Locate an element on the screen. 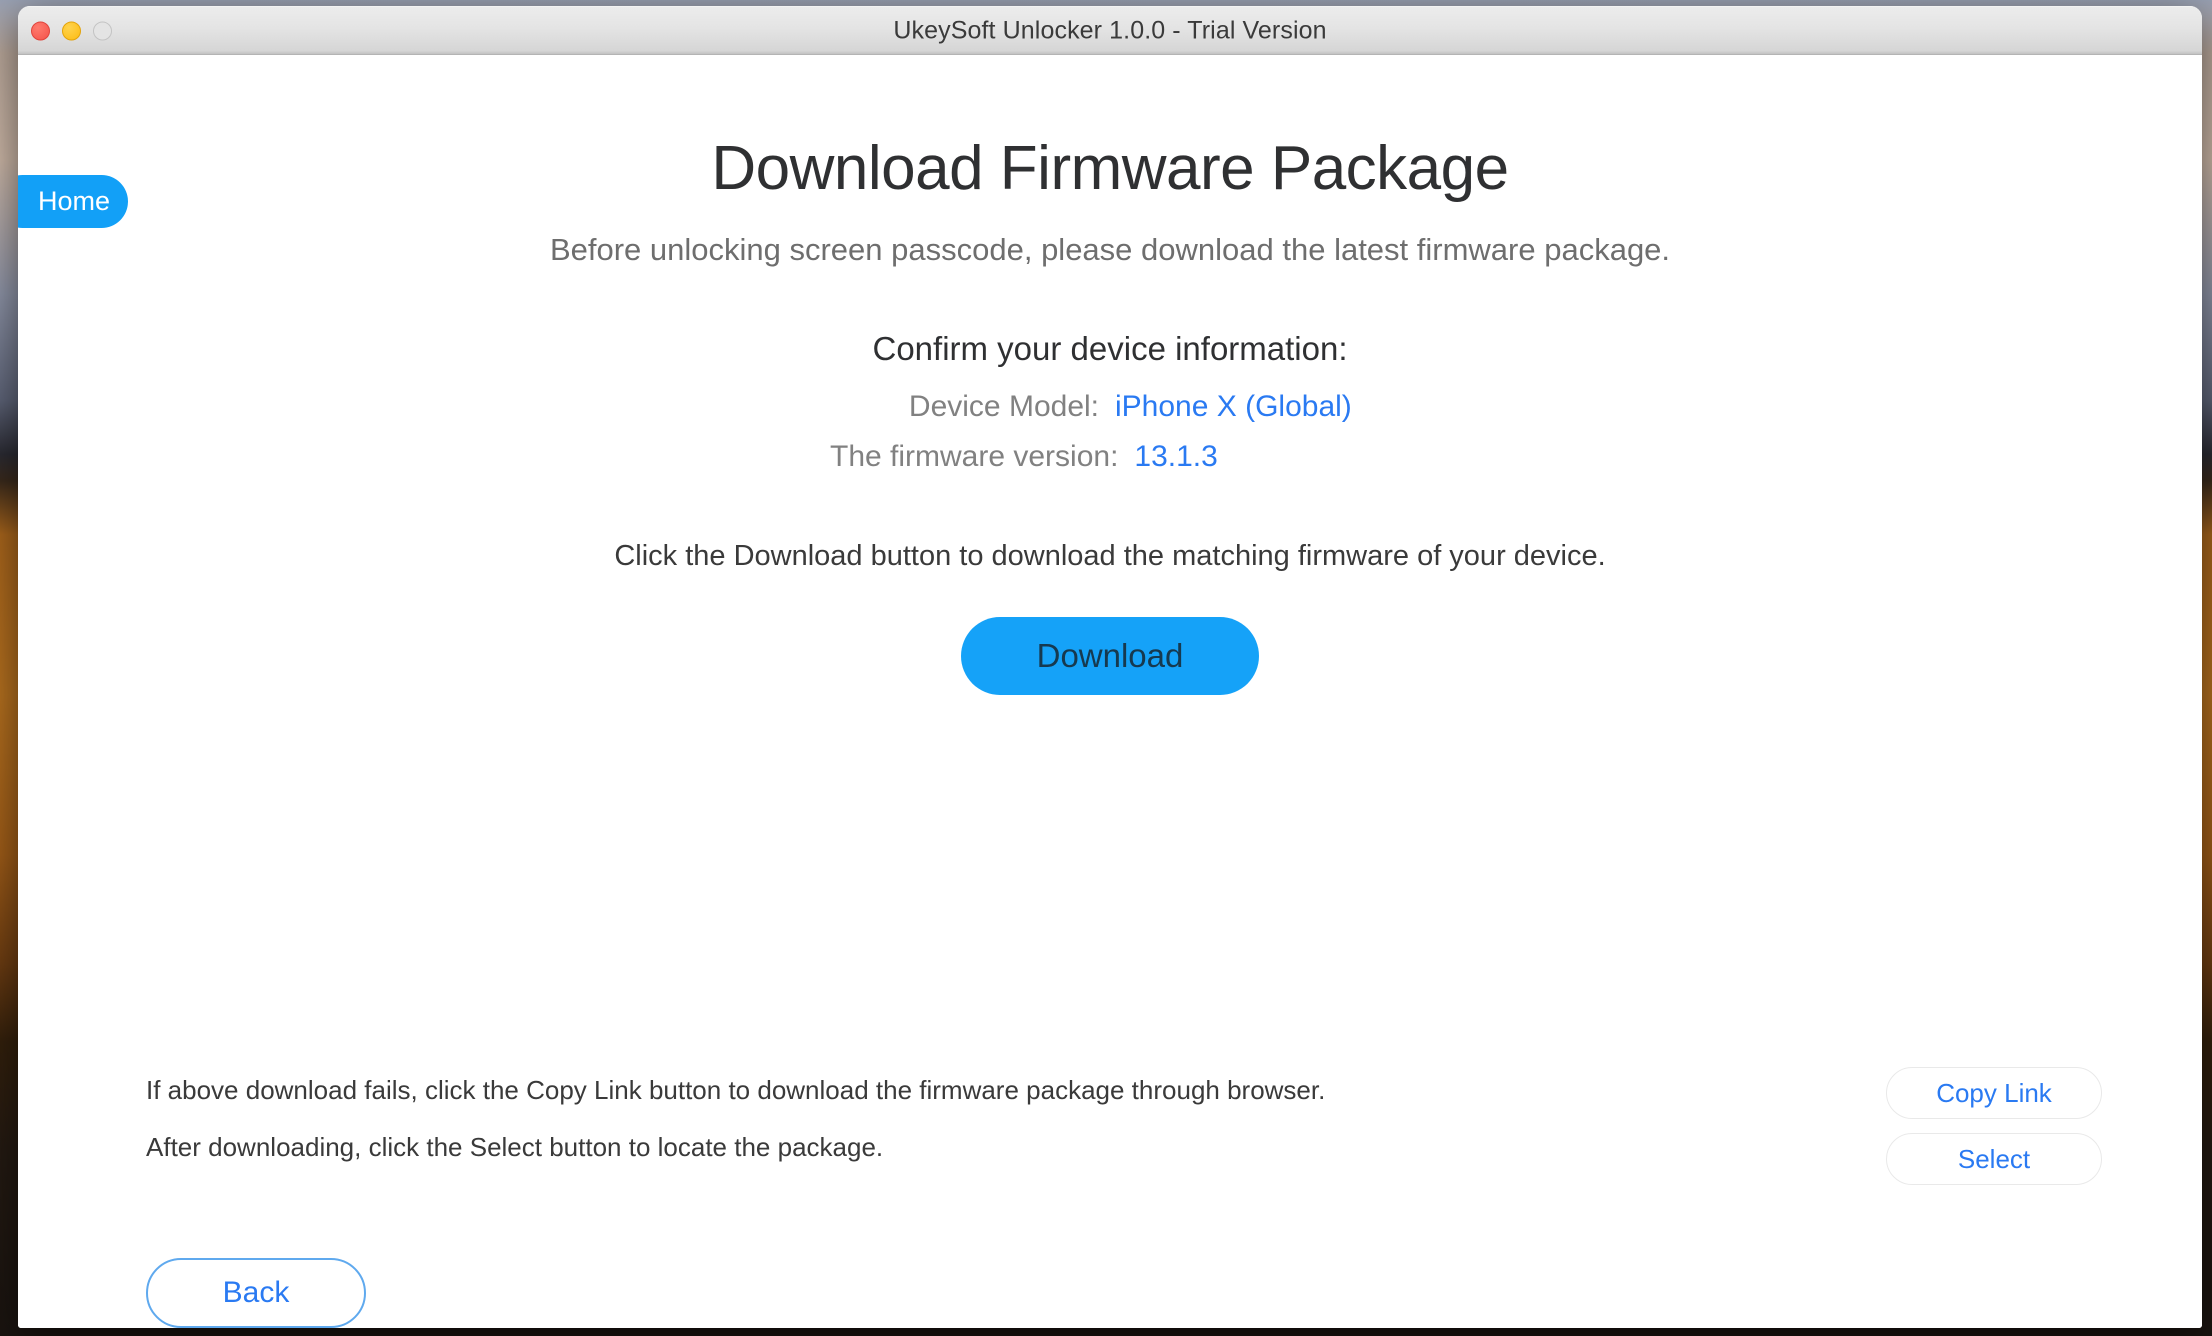 This screenshot has height=1336, width=2212. helper-buttons: Copy Link Select is located at coordinates (1994, 1124).